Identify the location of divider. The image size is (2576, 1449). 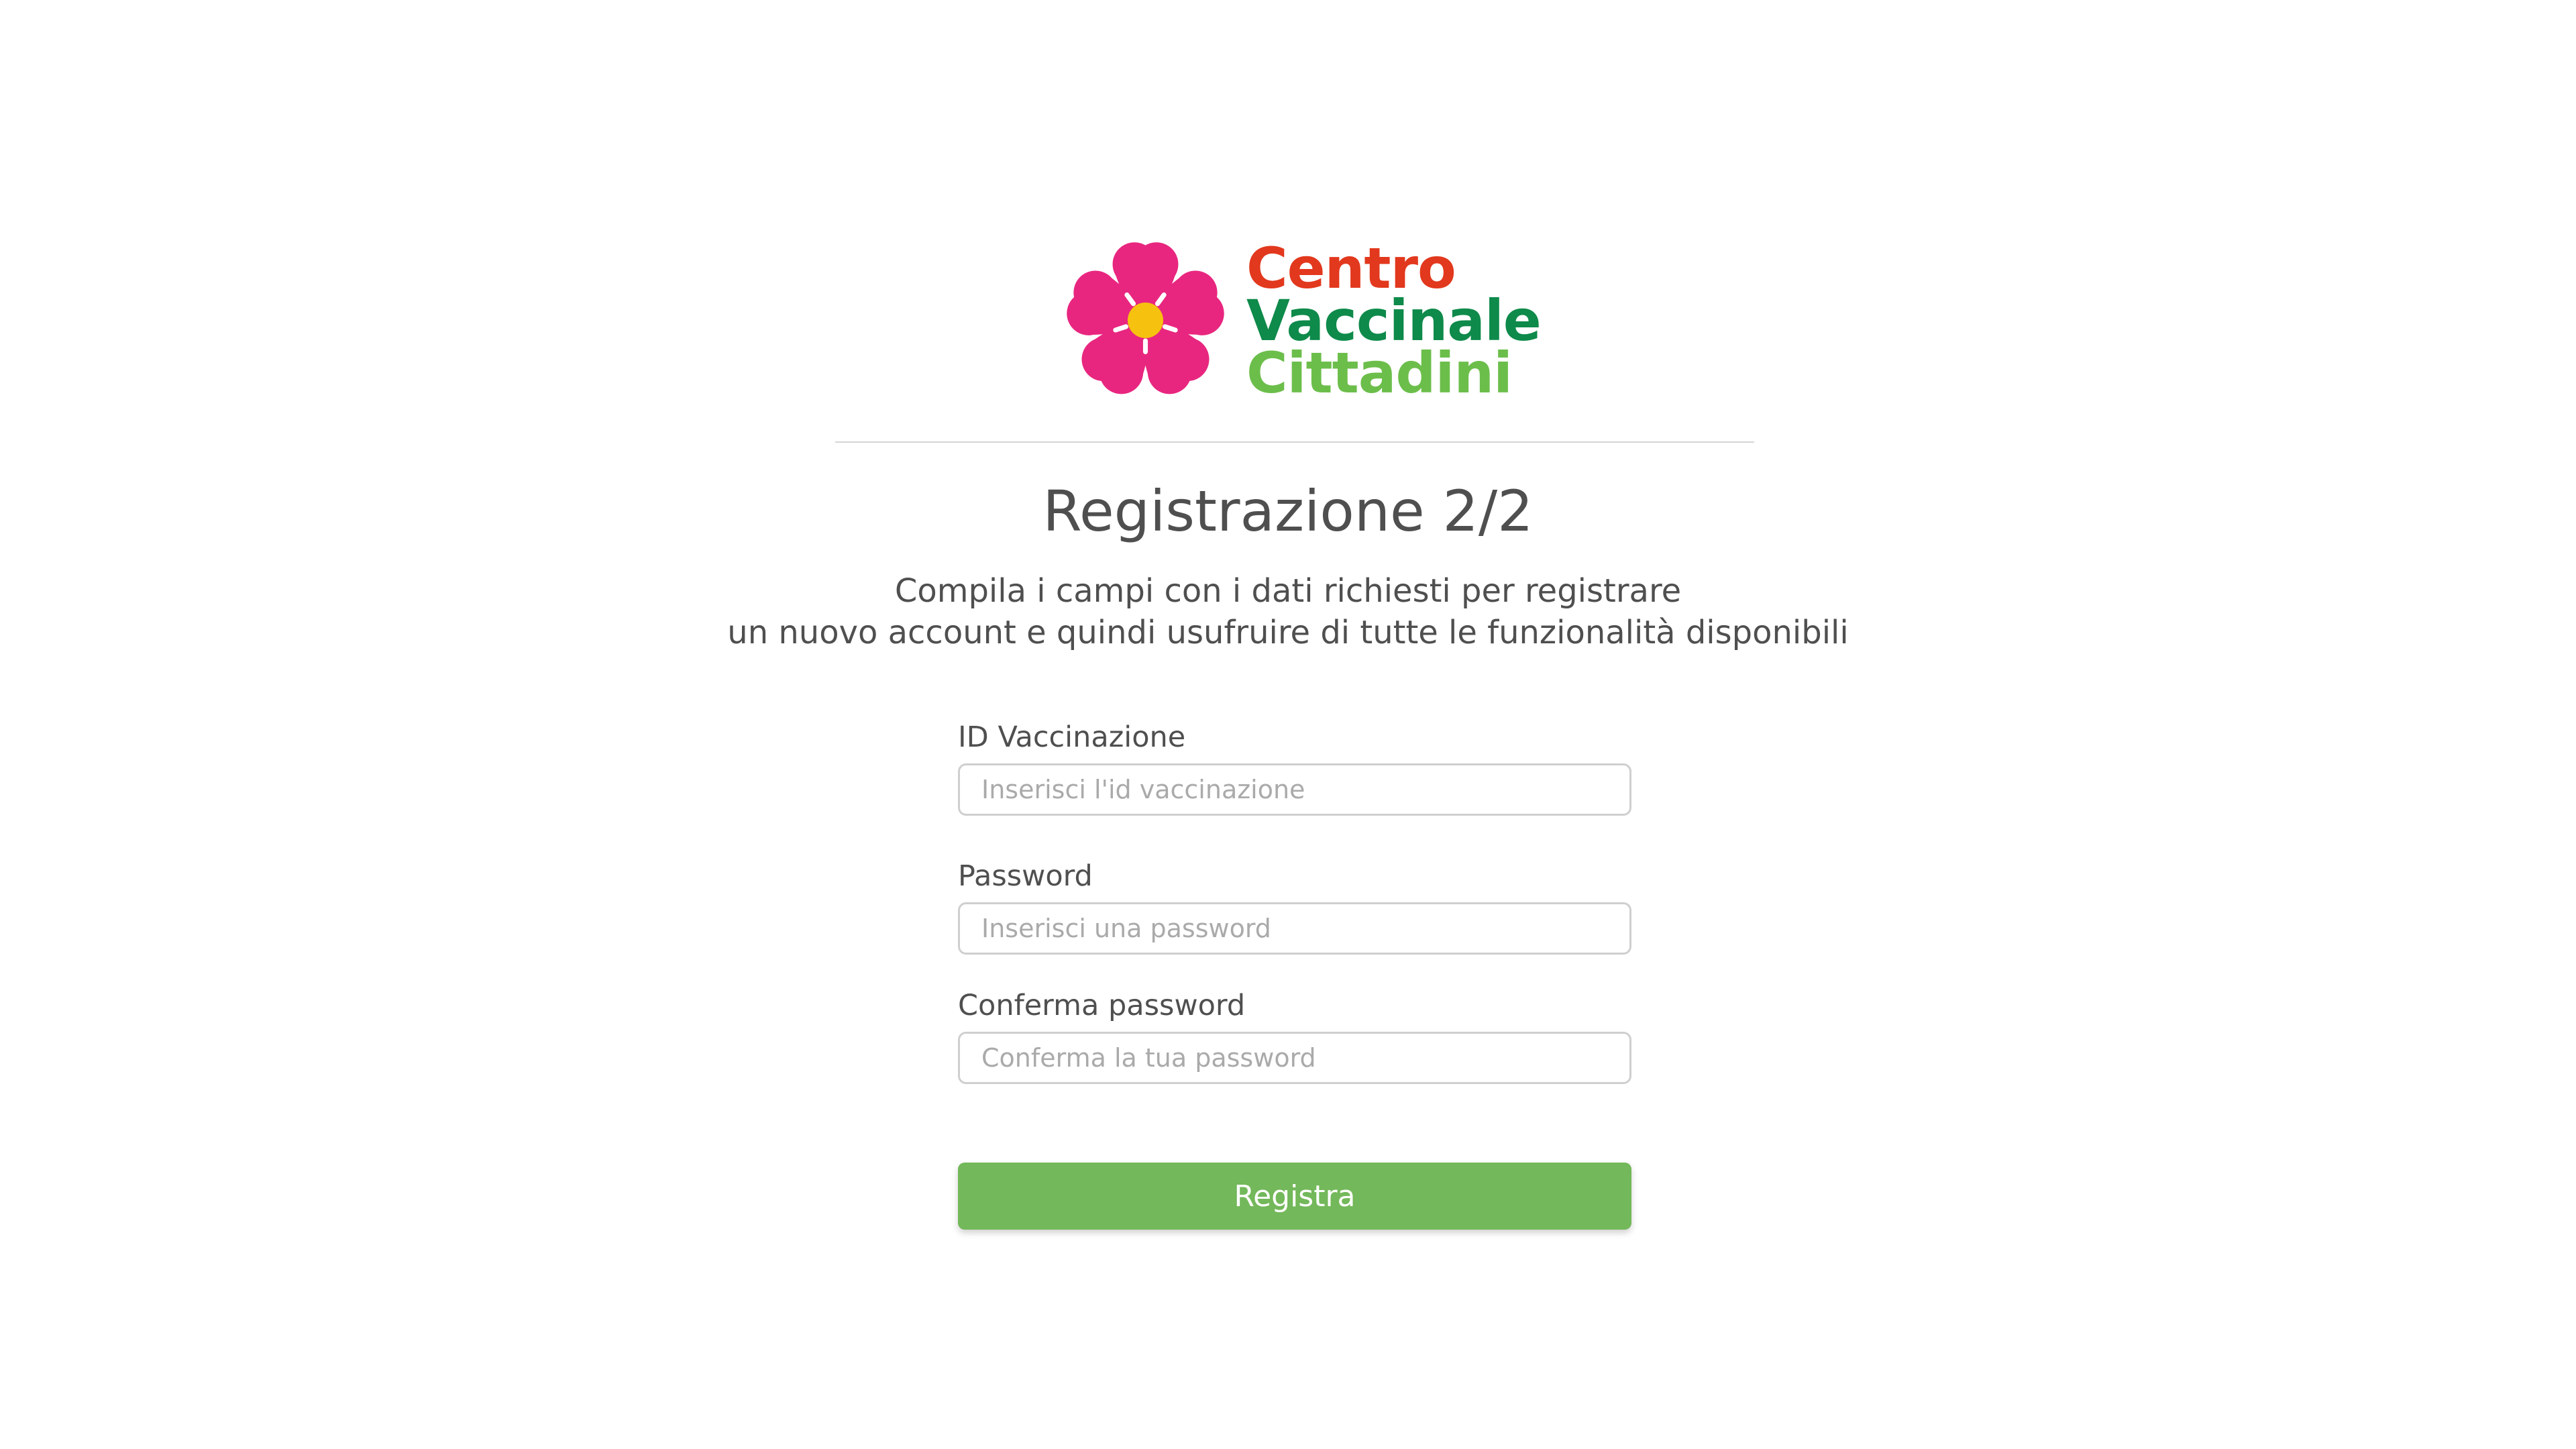
(1294, 442).